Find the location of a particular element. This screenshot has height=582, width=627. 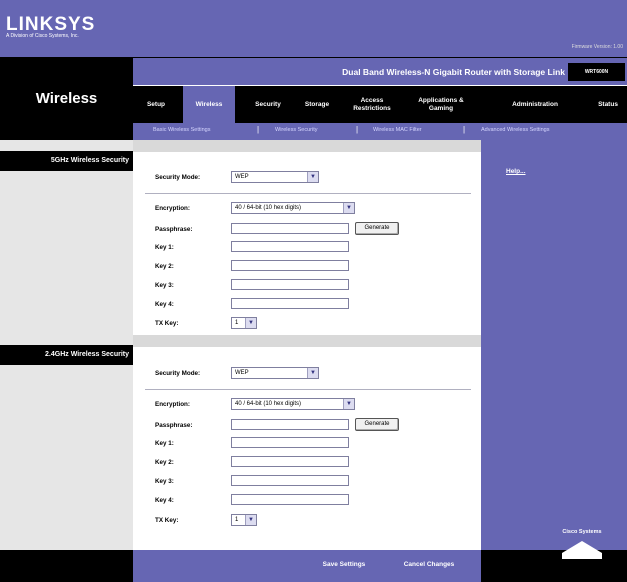

key1-input-5ghz is located at coordinates (290, 246).